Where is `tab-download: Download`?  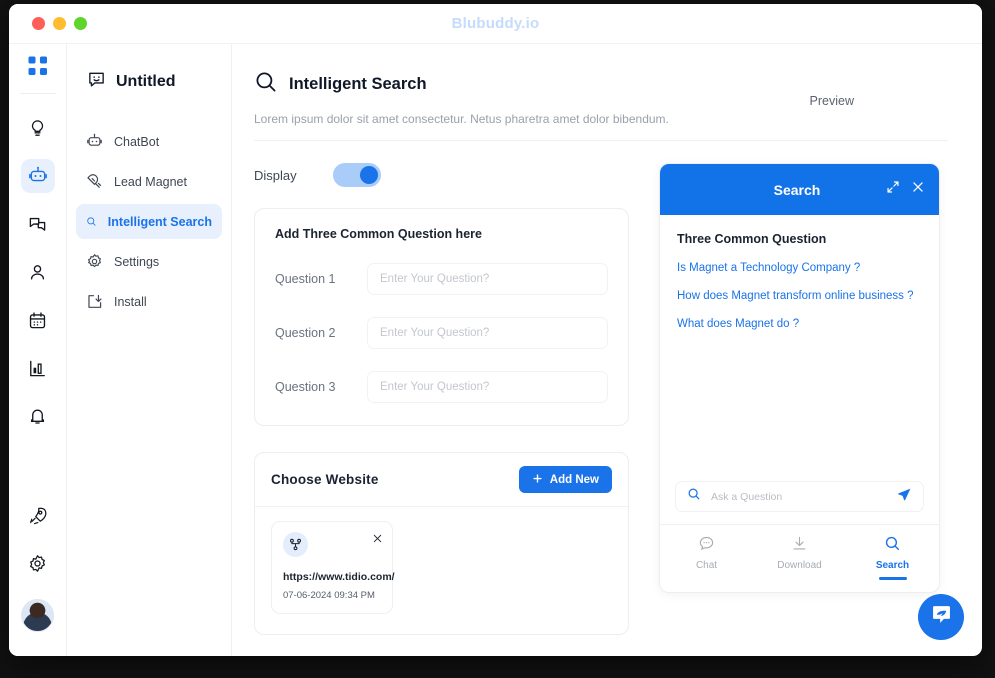 tab-download: Download is located at coordinates (799, 557).